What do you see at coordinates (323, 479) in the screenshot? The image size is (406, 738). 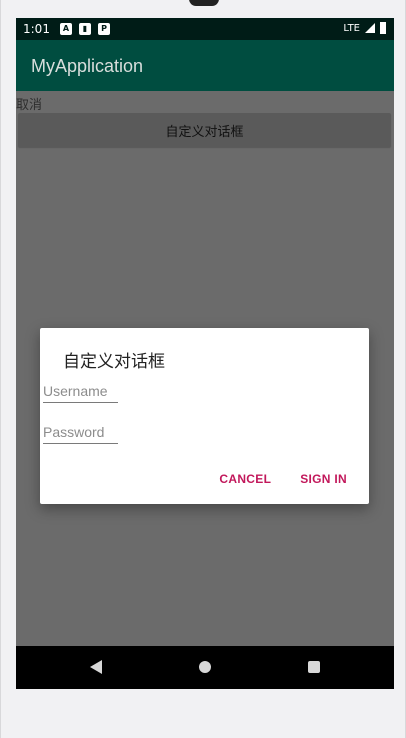 I see `sign-in-button: SIGN IN` at bounding box center [323, 479].